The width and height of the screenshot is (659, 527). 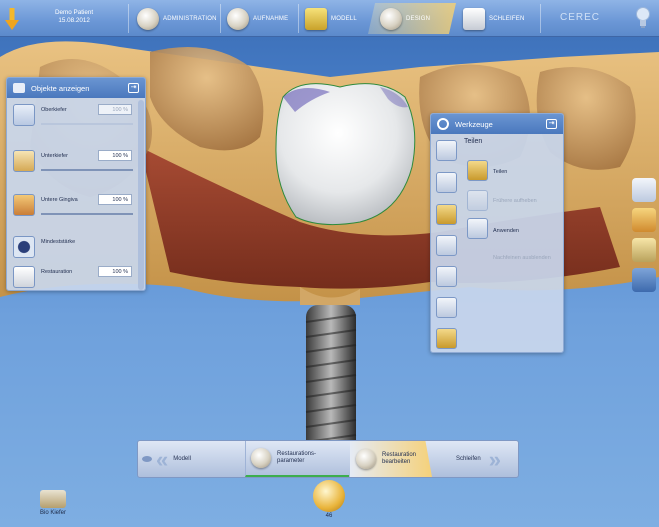 What do you see at coordinates (506, 231) in the screenshot?
I see `apply-label: Anwenden` at bounding box center [506, 231].